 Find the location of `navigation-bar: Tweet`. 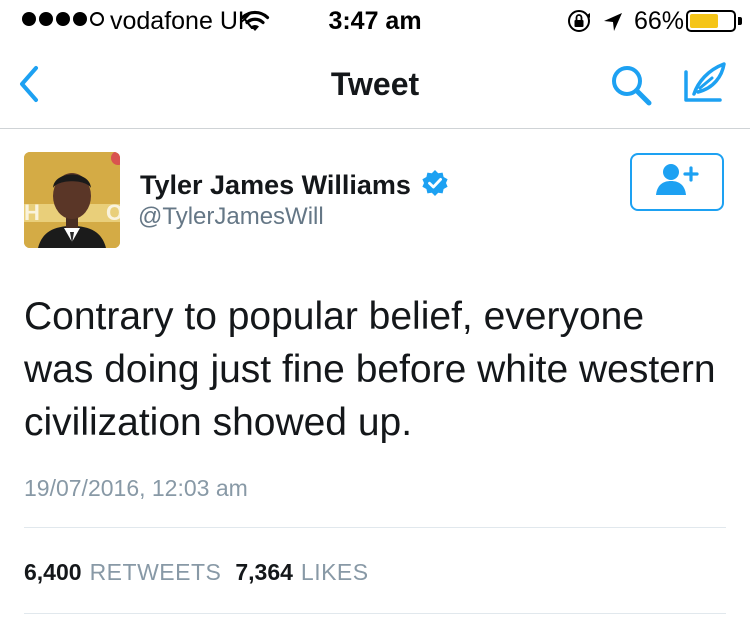

navigation-bar: Tweet is located at coordinates (375, 84).